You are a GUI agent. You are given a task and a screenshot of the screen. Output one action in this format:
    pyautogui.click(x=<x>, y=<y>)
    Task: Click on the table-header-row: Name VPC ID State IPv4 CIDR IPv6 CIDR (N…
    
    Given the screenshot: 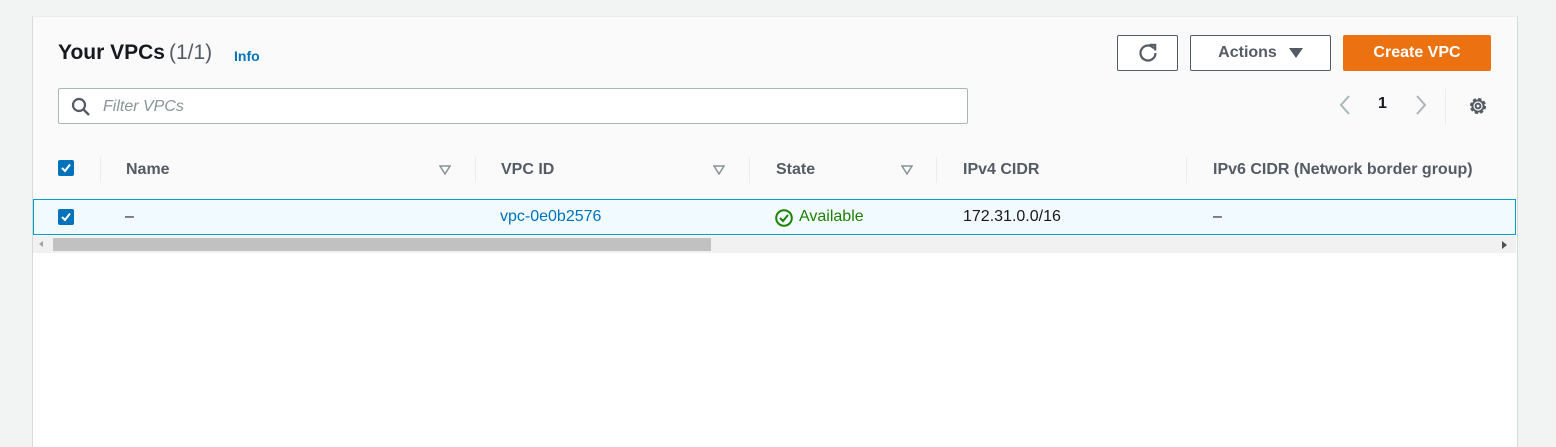 What is the action you would take?
    pyautogui.click(x=775, y=170)
    